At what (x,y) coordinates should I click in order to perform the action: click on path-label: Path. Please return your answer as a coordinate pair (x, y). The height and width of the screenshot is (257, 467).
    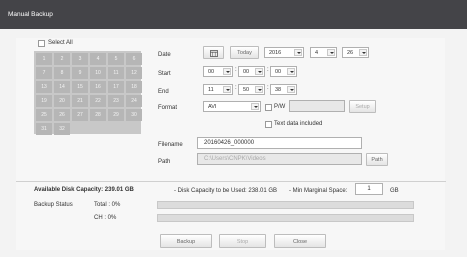
    Looking at the image, I should click on (164, 162).